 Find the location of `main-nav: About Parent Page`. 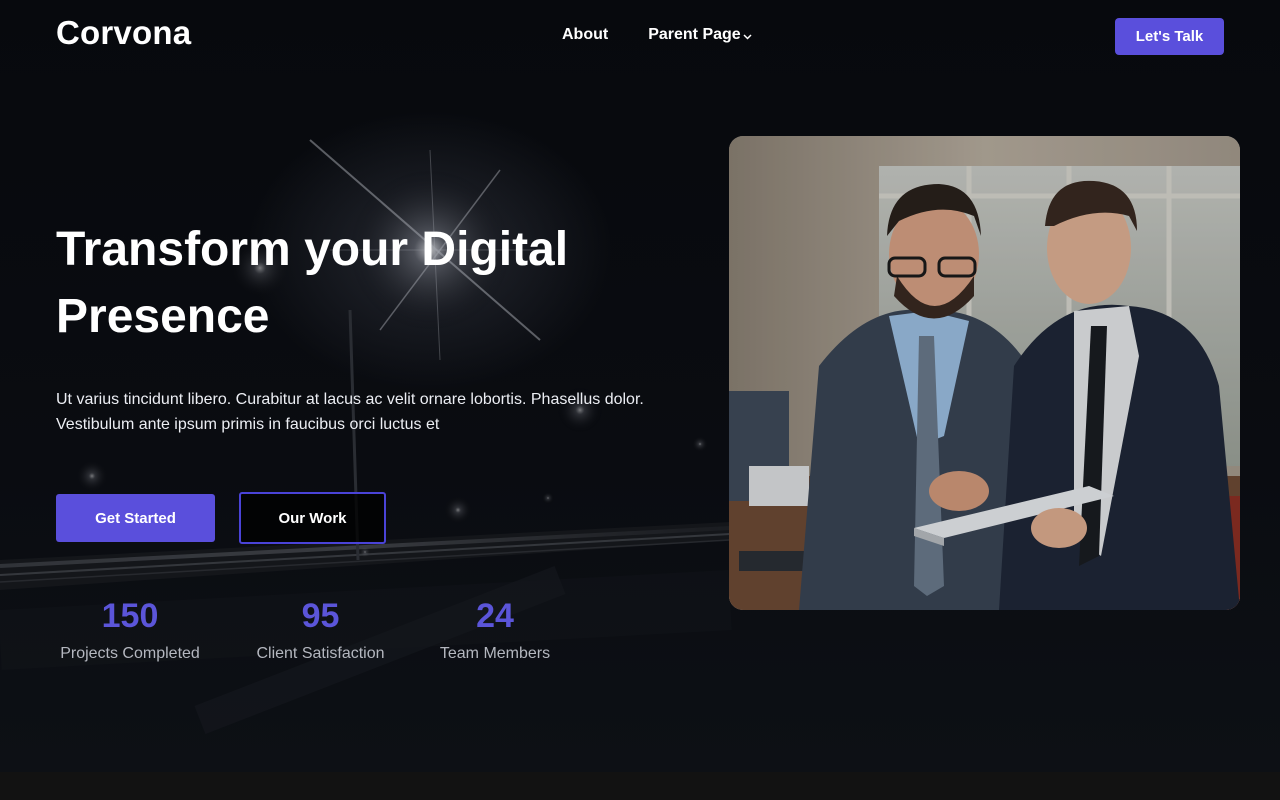

main-nav: About Parent Page is located at coordinates (657, 34).